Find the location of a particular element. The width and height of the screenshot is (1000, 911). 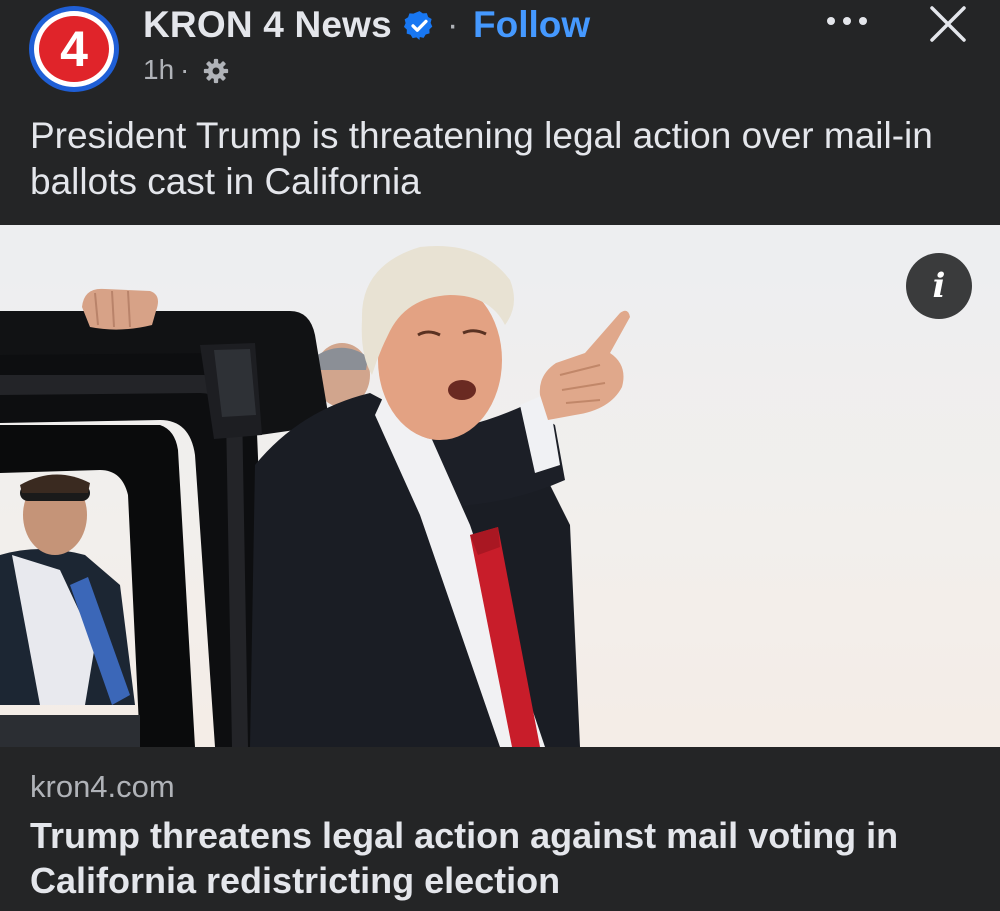

hand-on-door is located at coordinates (120, 309).